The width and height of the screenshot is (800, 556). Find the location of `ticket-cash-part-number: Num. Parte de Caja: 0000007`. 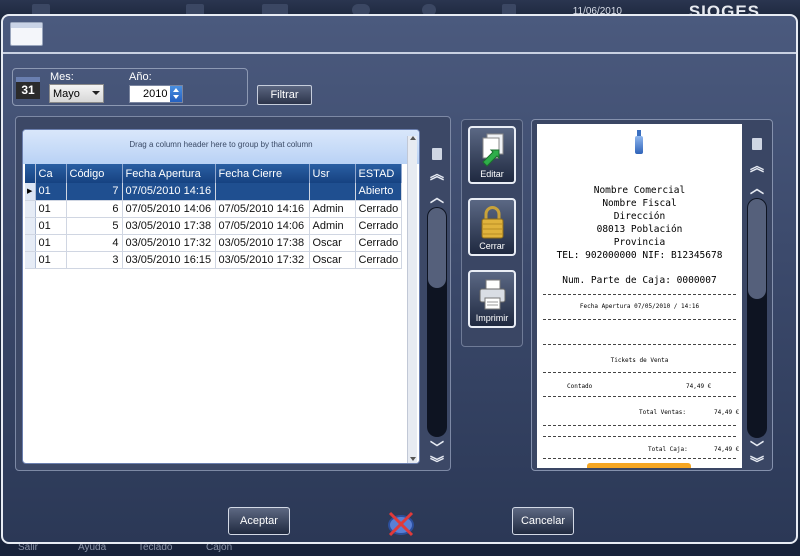

ticket-cash-part-number: Num. Parte de Caja: 0000007 is located at coordinates (639, 280).